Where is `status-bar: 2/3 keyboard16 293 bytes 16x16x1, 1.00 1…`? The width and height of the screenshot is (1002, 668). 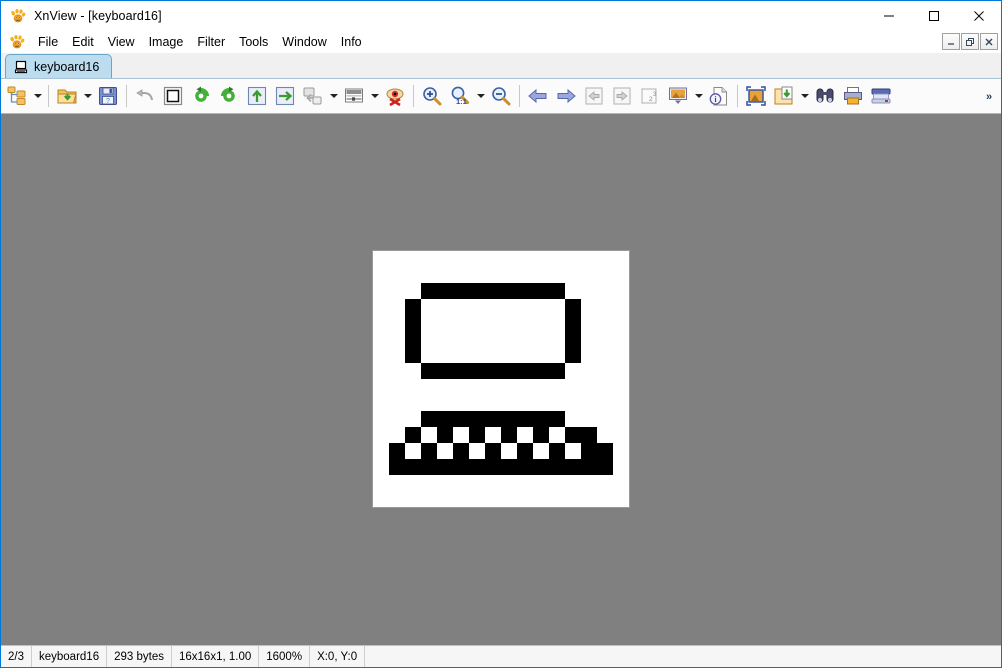
status-bar: 2/3 keyboard16 293 bytes 16x16x1, 1.00 1… is located at coordinates (501, 656).